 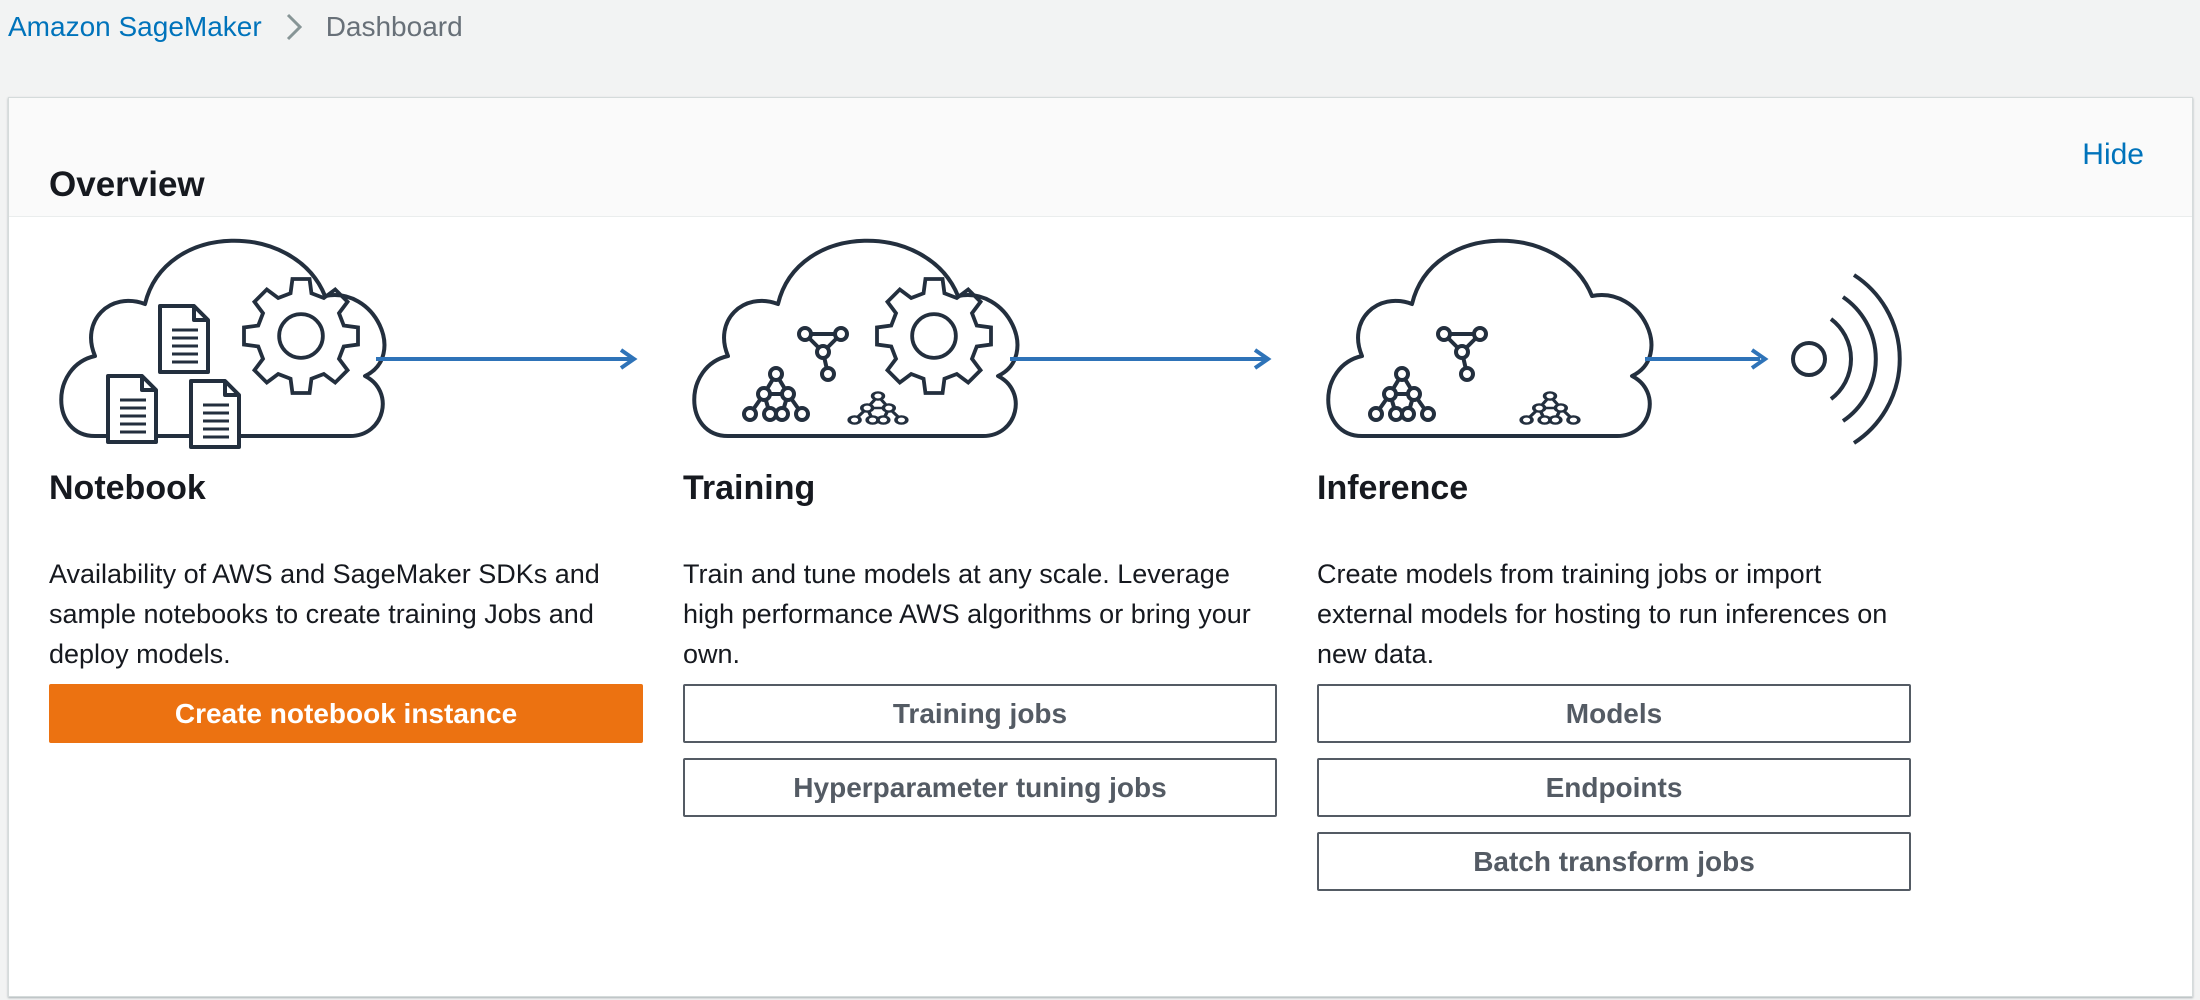 What do you see at coordinates (1614, 713) in the screenshot?
I see `models-button: Models` at bounding box center [1614, 713].